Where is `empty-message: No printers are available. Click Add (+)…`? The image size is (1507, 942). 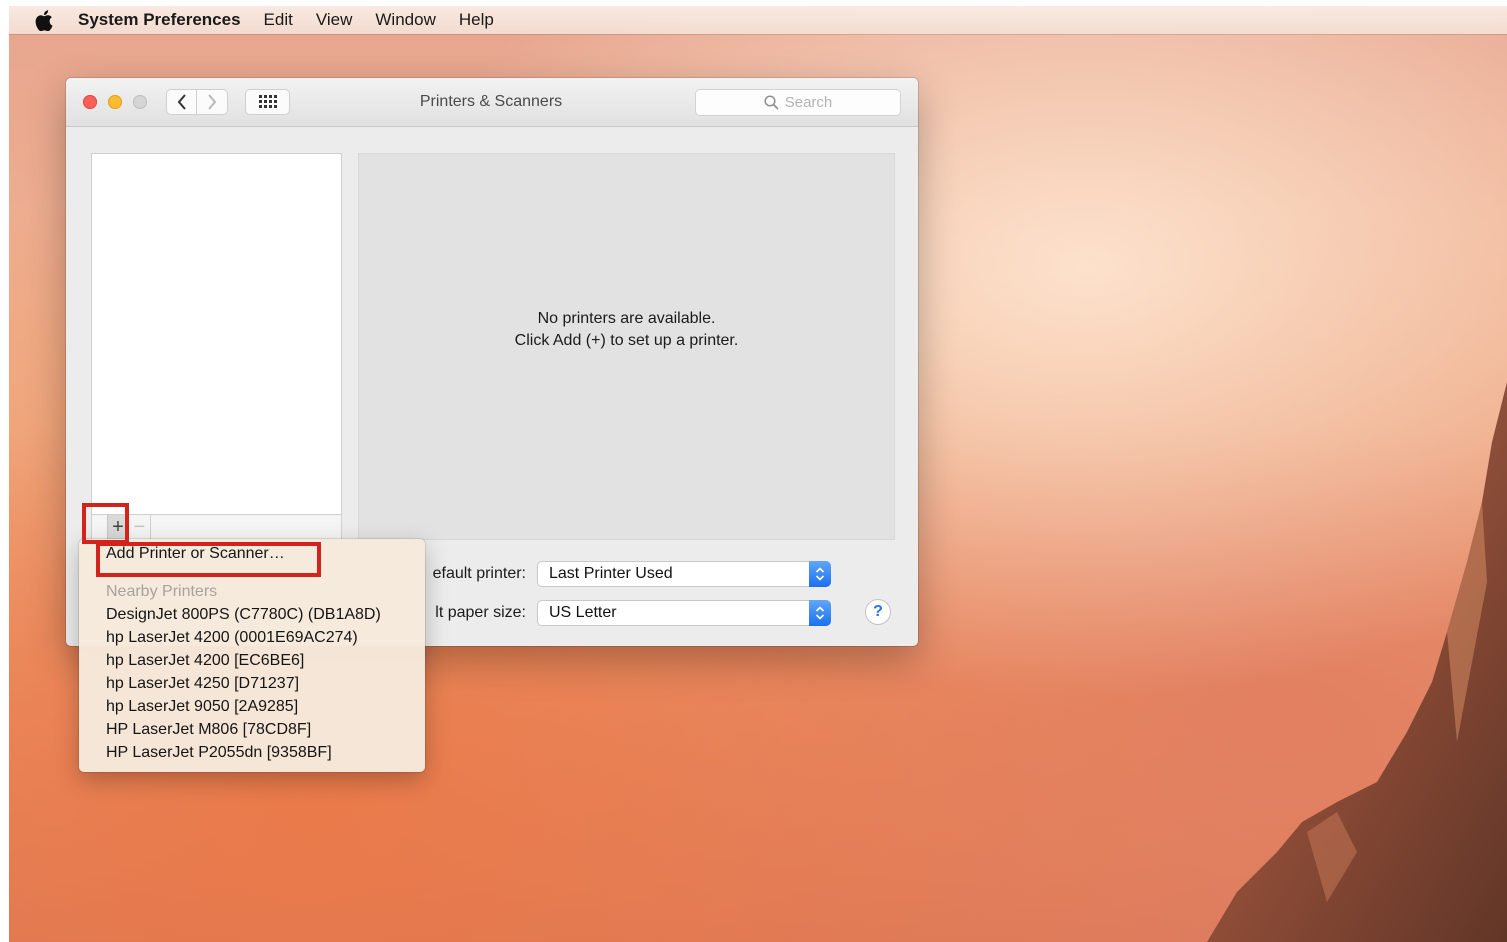 empty-message: No printers are available. Click Add (+)… is located at coordinates (626, 330).